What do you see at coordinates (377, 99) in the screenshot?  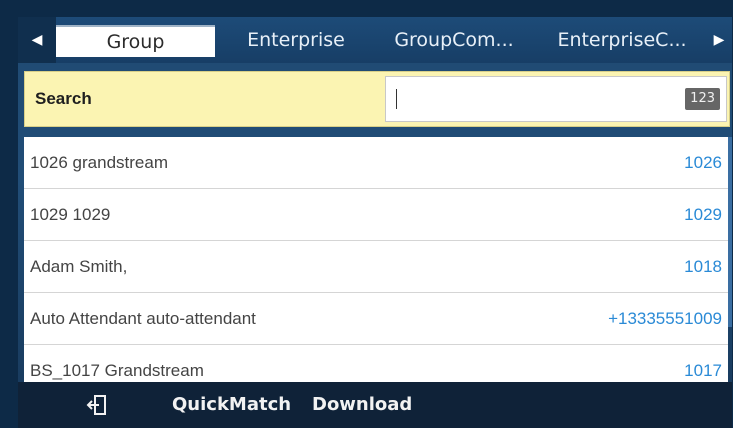 I see `search-row: Search 123` at bounding box center [377, 99].